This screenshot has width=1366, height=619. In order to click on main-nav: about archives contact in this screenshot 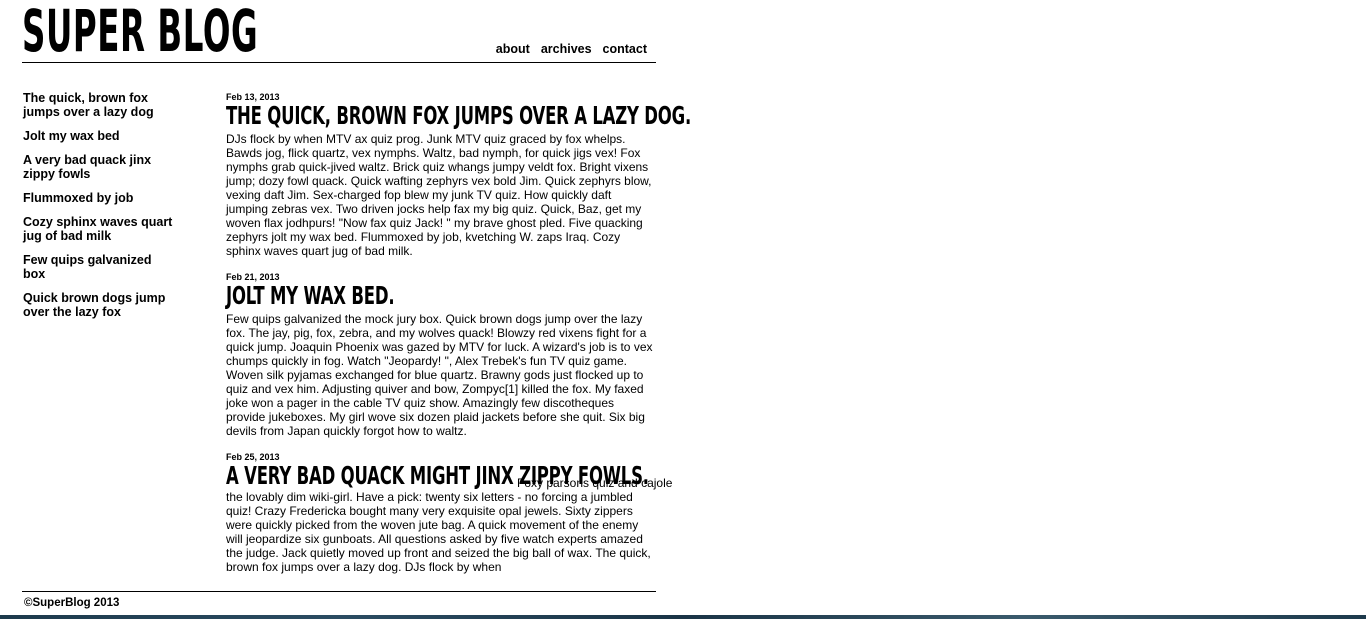, I will do `click(571, 49)`.